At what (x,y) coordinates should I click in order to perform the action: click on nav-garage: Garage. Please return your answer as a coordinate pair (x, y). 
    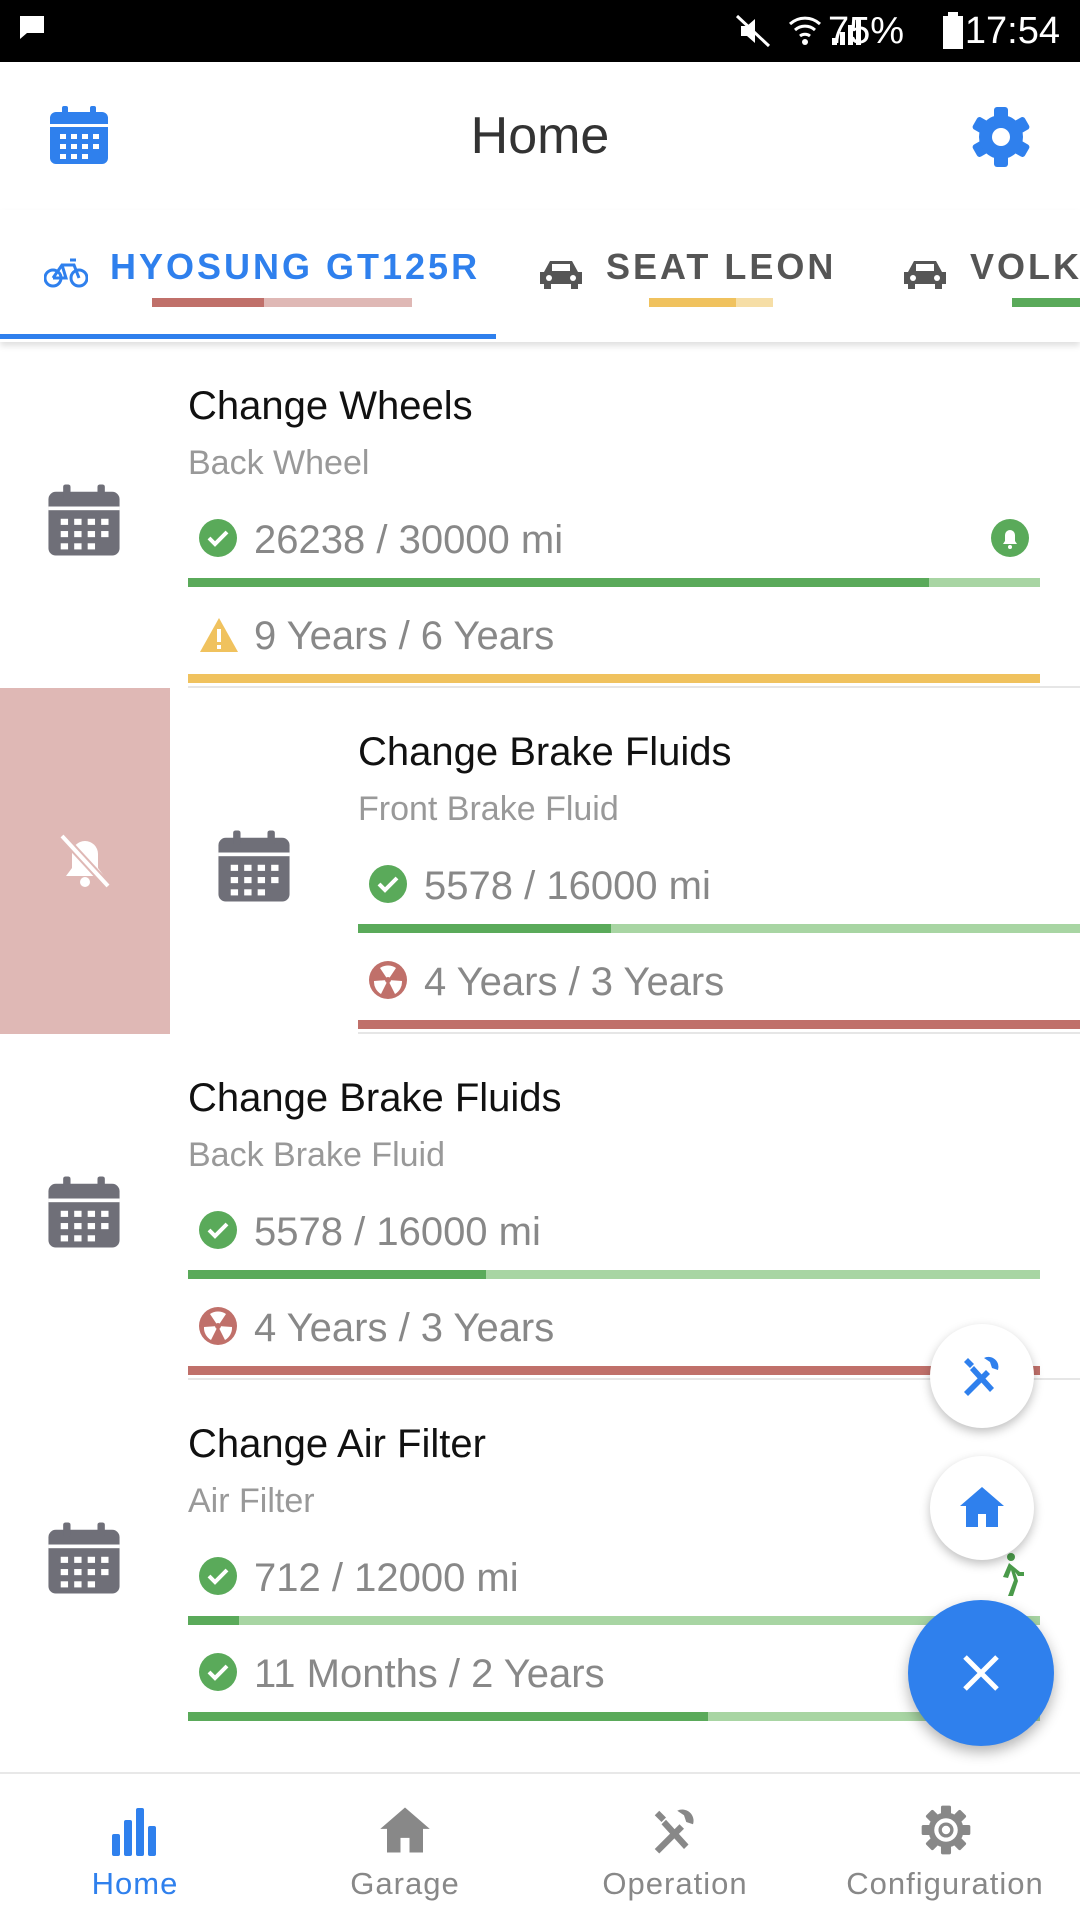
    Looking at the image, I should click on (405, 1848).